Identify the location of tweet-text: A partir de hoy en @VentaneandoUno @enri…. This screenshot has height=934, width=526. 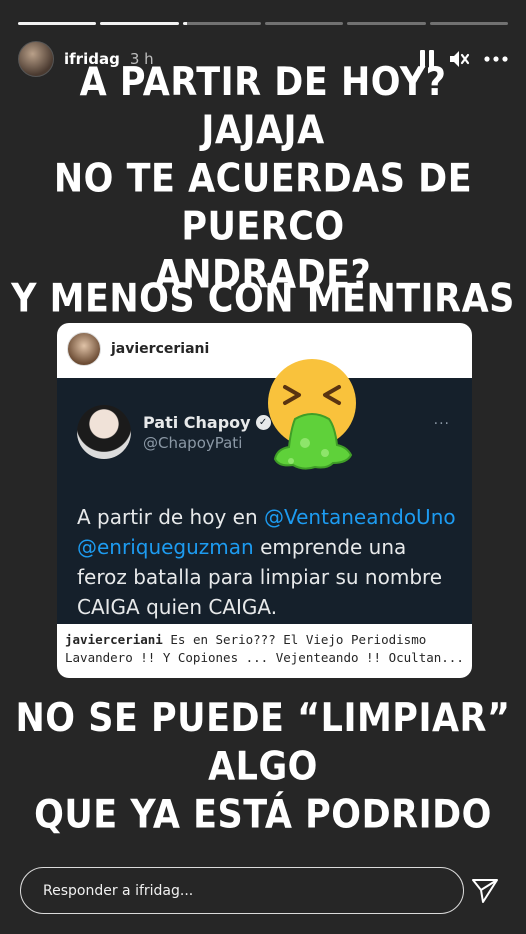
(267, 562).